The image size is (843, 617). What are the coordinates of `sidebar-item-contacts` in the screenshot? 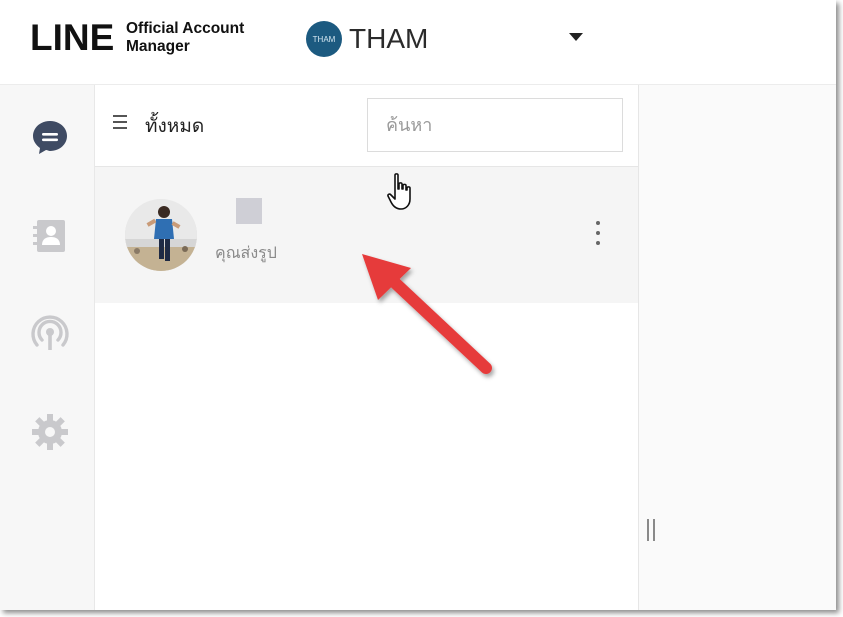 It's located at (50, 236).